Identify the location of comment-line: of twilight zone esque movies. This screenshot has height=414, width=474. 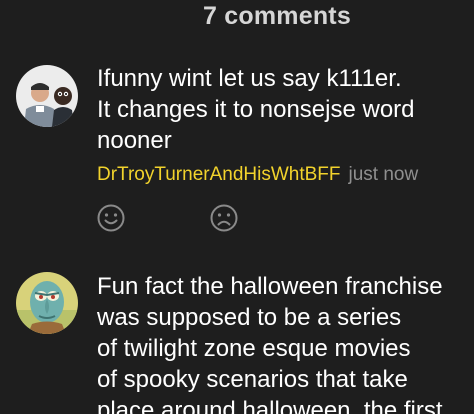
(254, 348).